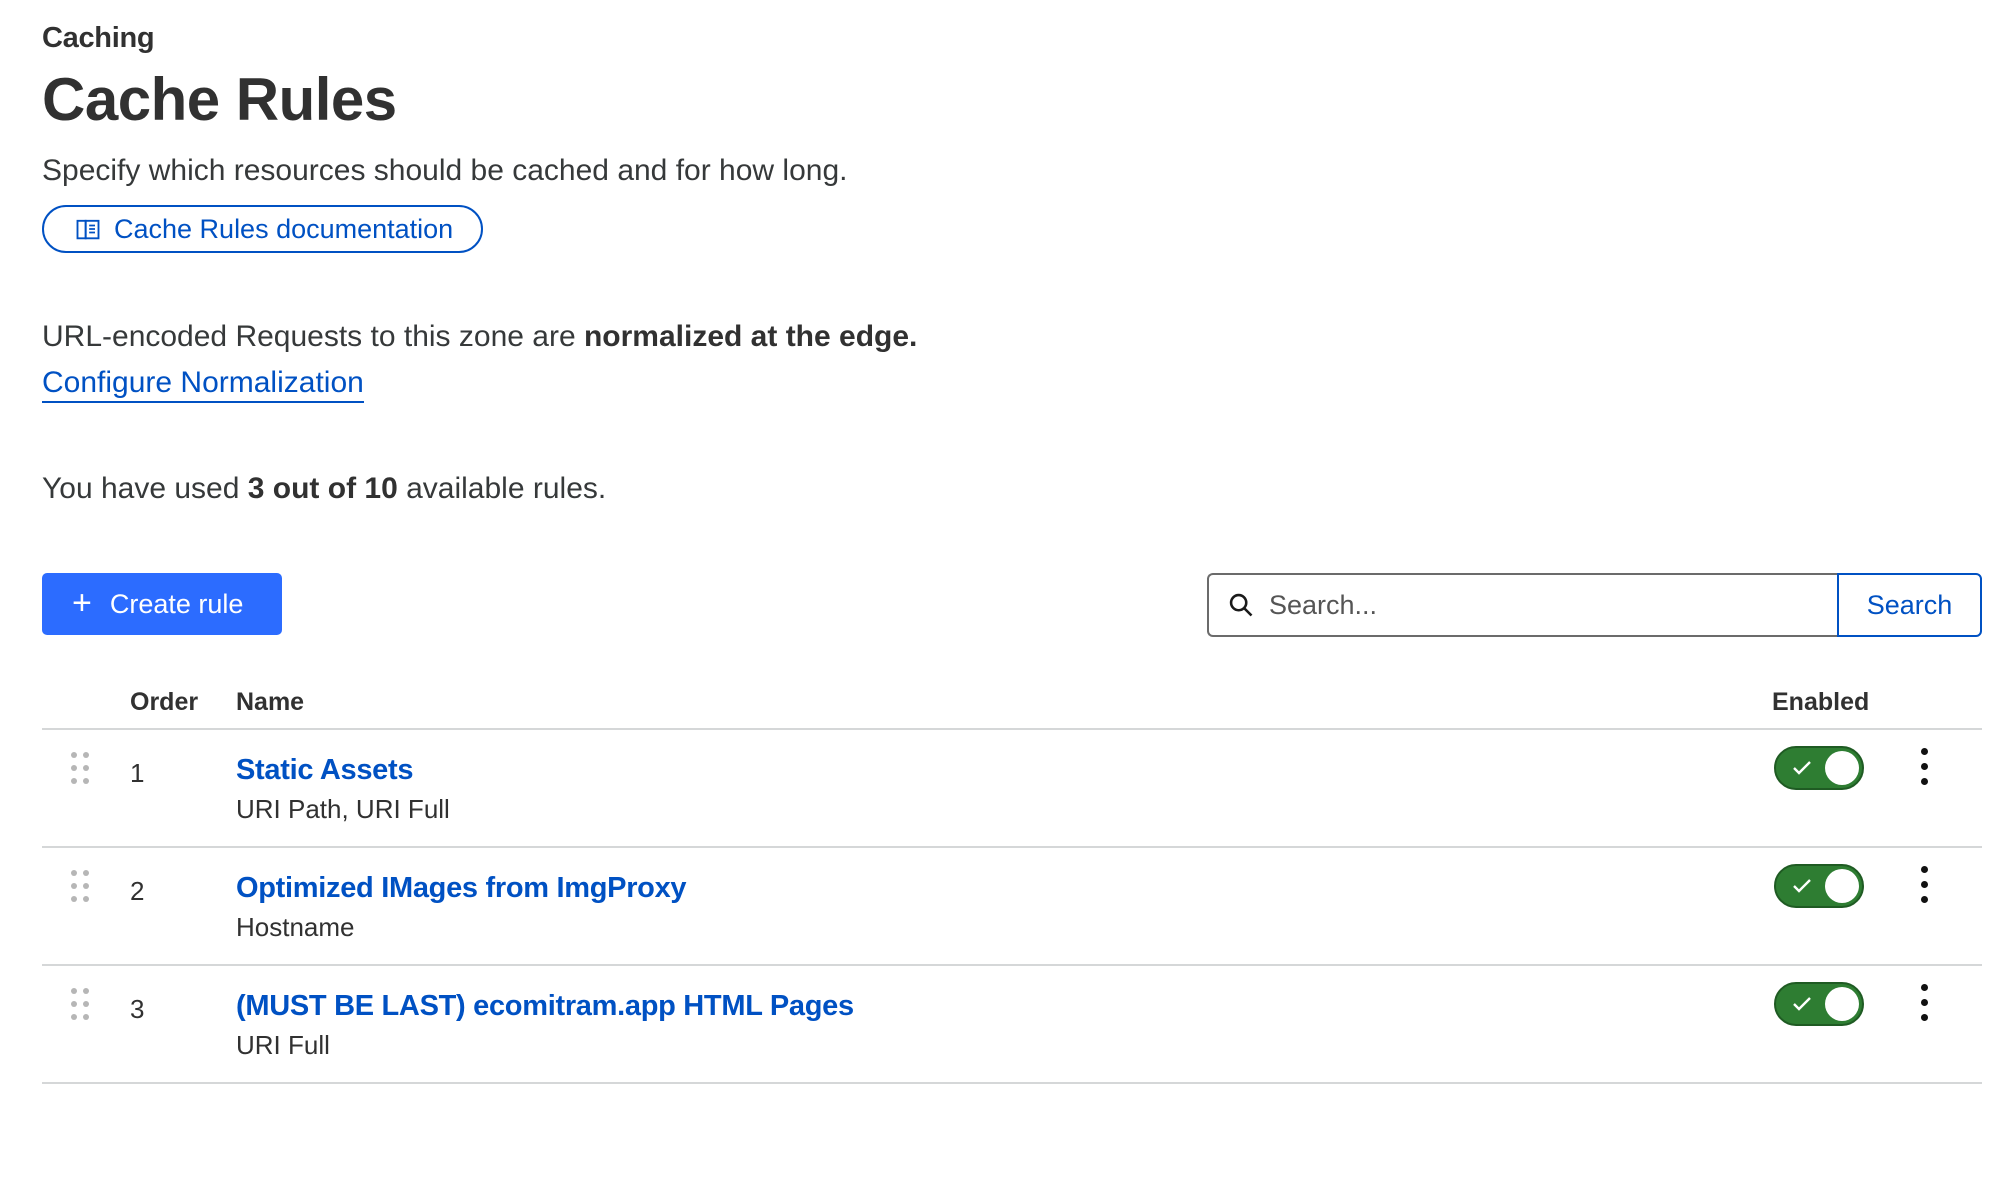 Image resolution: width=2000 pixels, height=1188 pixels. Describe the element at coordinates (137, 1009) in the screenshot. I see `rule-order: 3` at that location.